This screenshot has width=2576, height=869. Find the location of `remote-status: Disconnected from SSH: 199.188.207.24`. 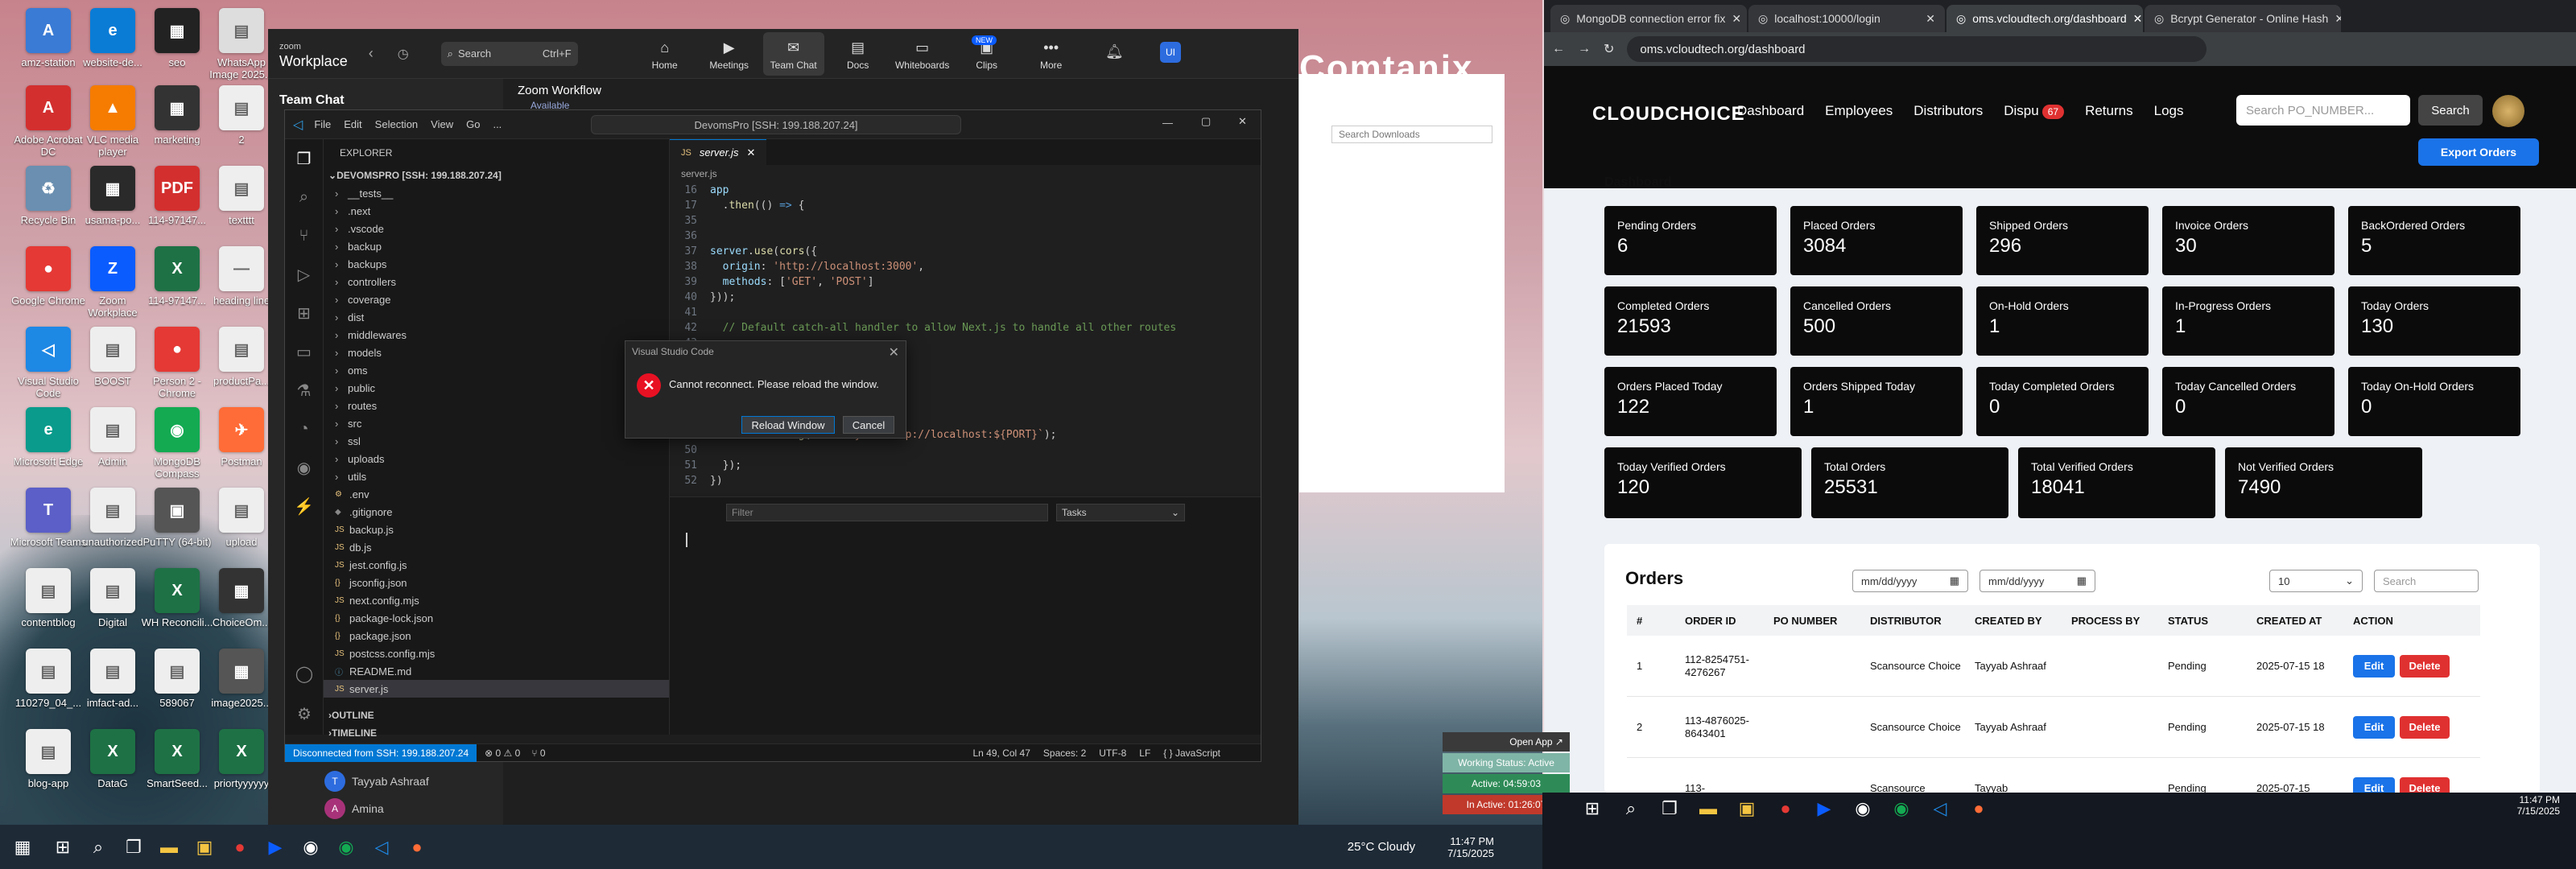

remote-status: Disconnected from SSH: 199.188.207.24 is located at coordinates (381, 752).